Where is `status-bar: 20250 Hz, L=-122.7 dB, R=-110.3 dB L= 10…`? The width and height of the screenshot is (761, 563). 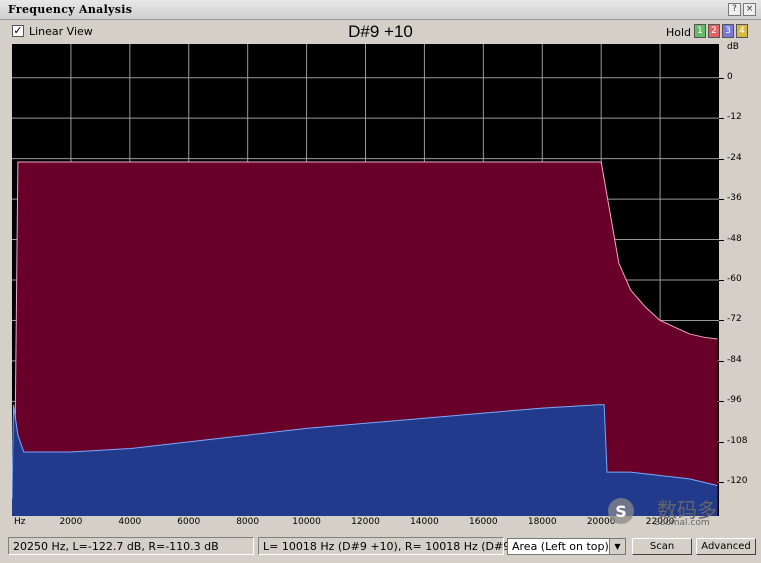
status-bar: 20250 Hz, L=-122.7 dB, R=-110.3 dB L= 10… is located at coordinates (380, 548).